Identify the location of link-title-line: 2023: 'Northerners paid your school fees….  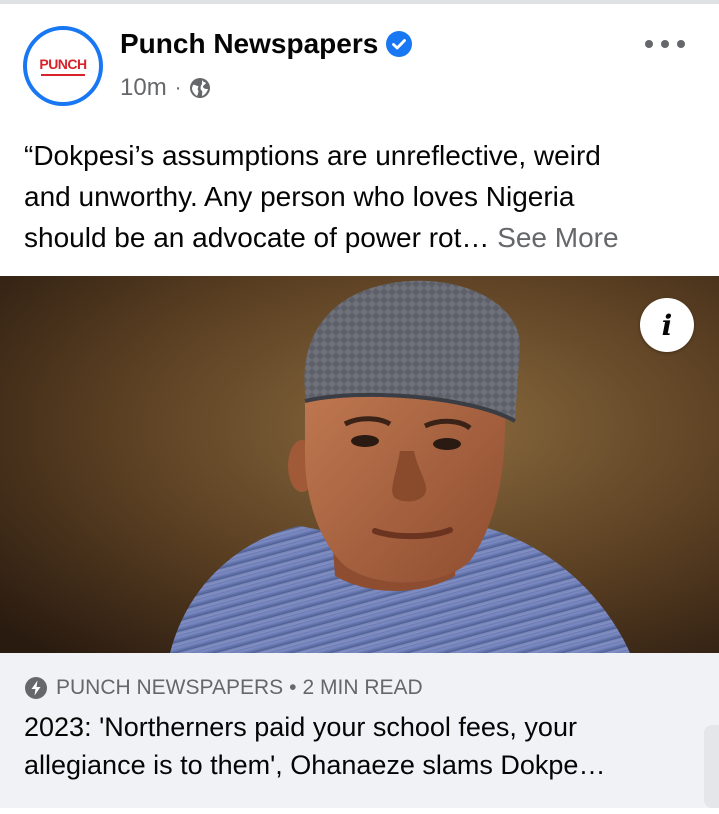
(300, 727).